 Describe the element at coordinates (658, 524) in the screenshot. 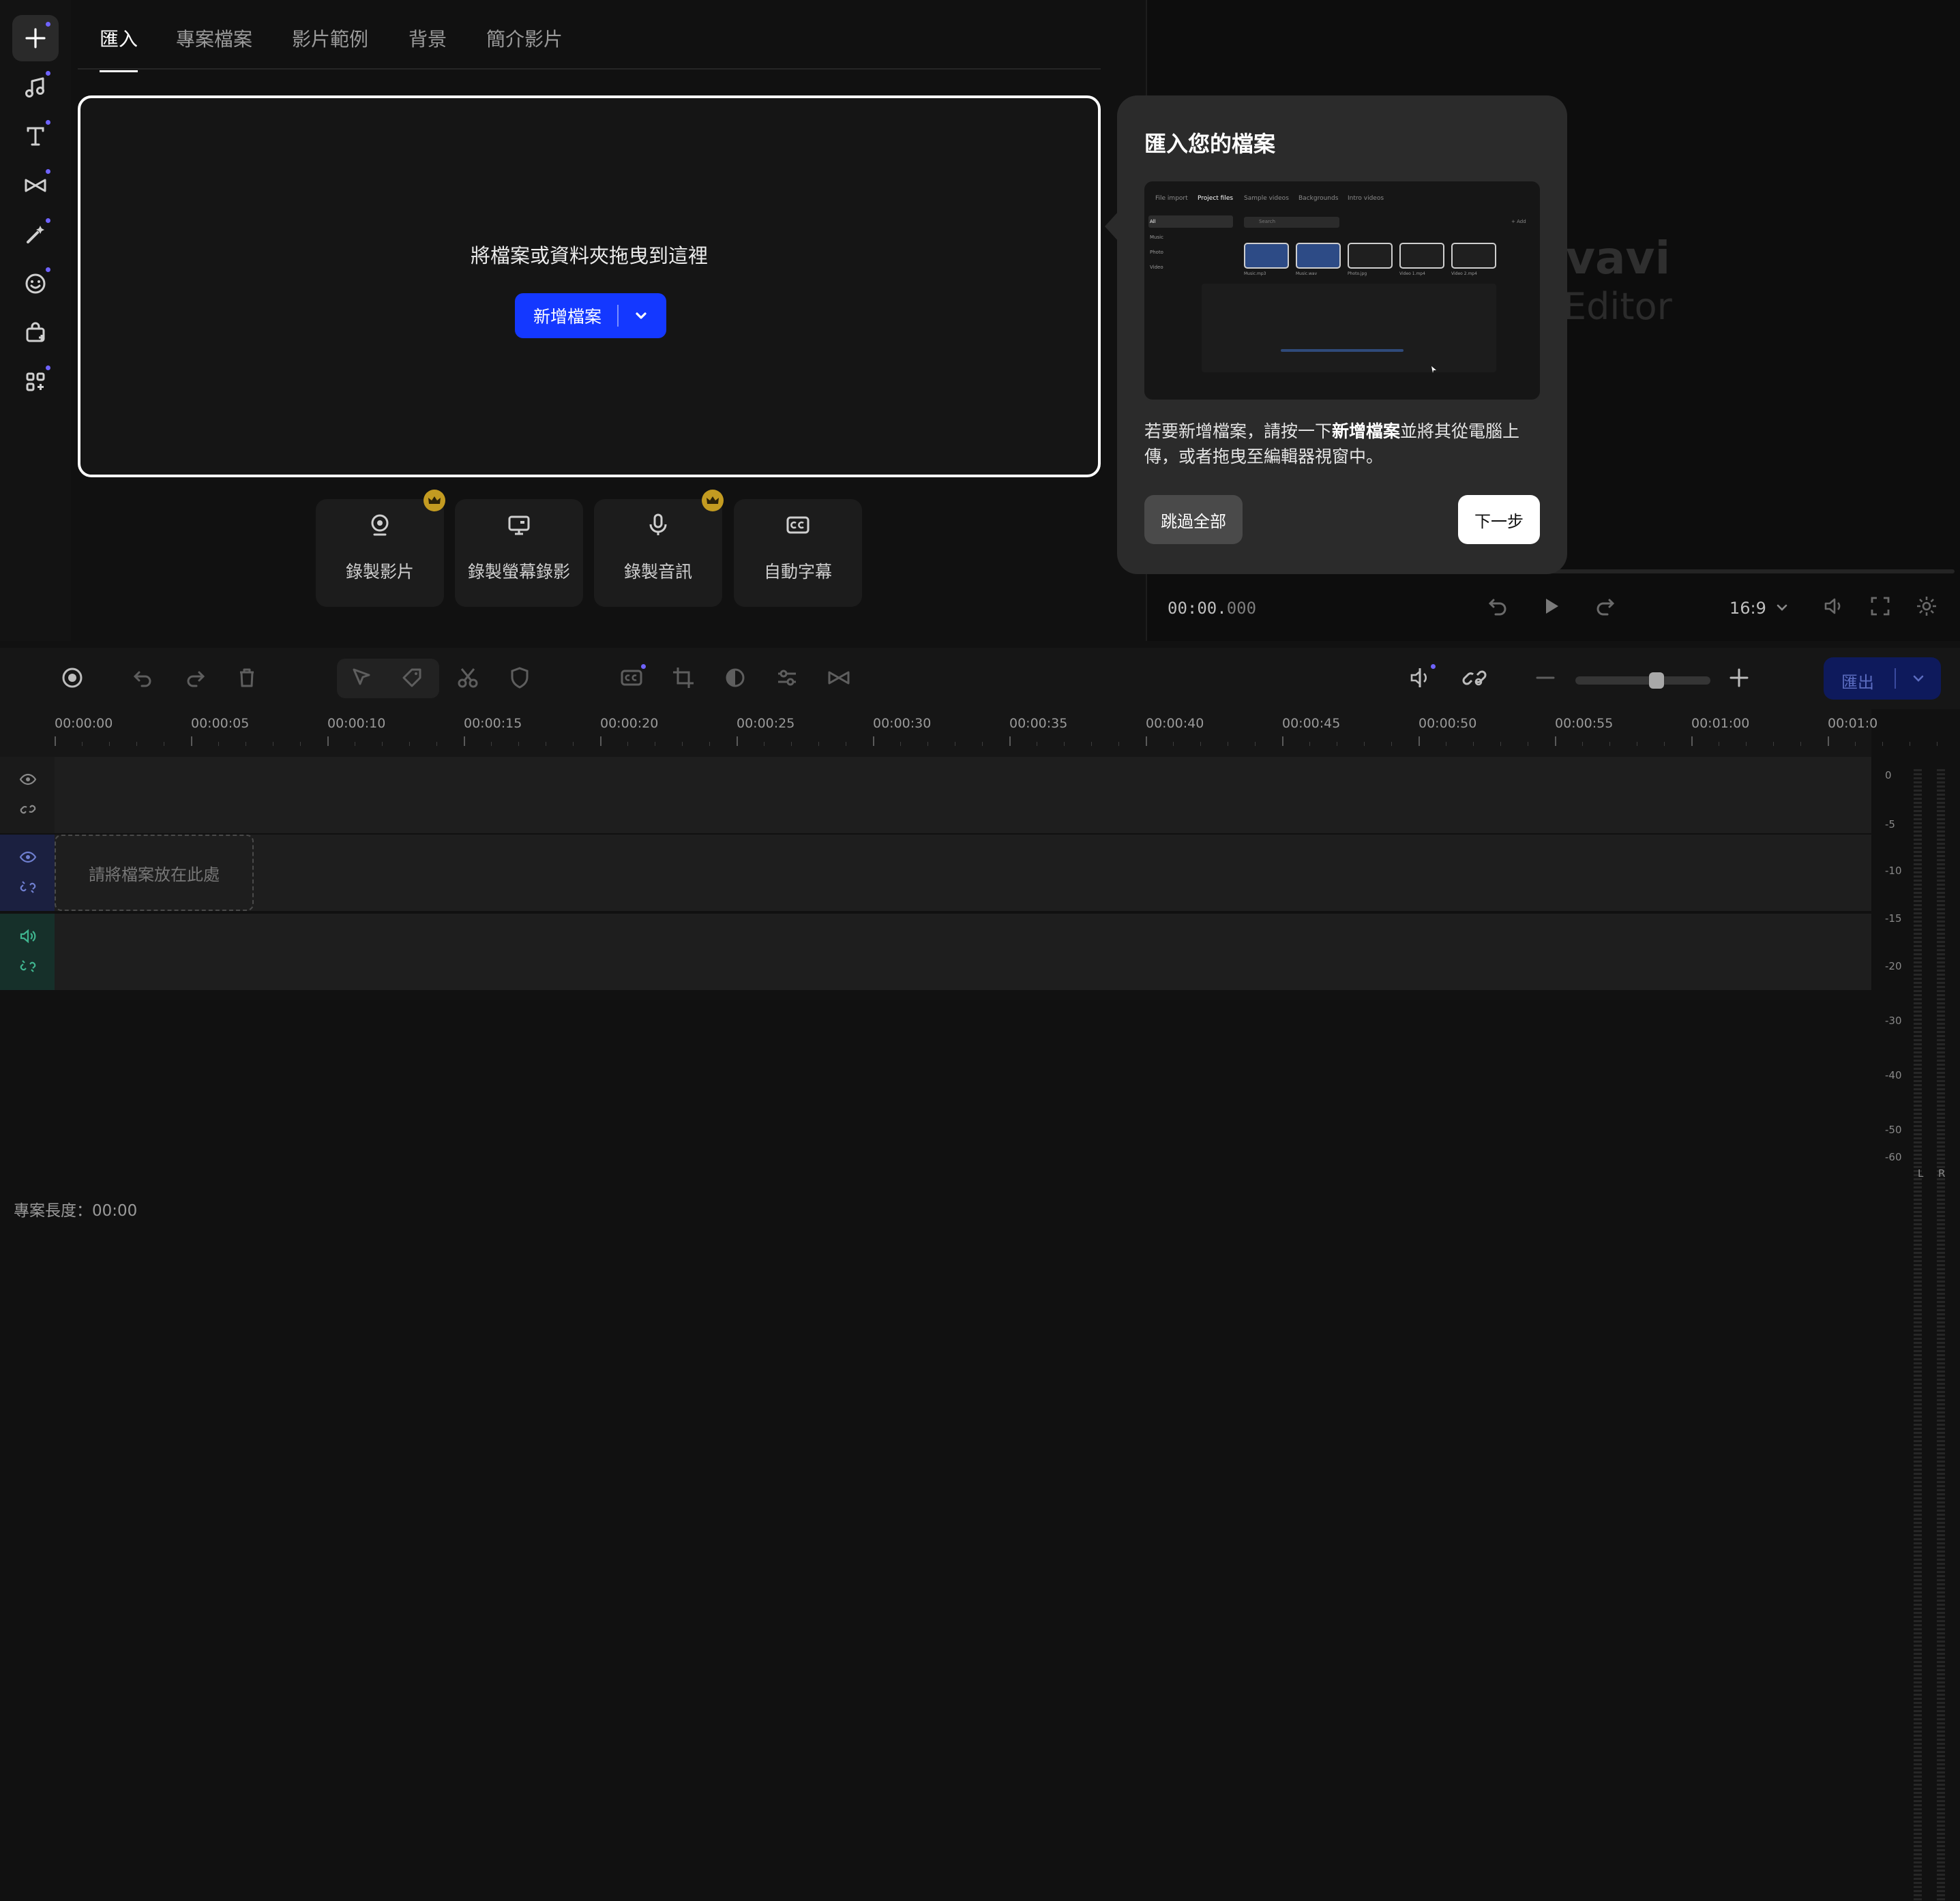

I see `microphone-icon` at that location.